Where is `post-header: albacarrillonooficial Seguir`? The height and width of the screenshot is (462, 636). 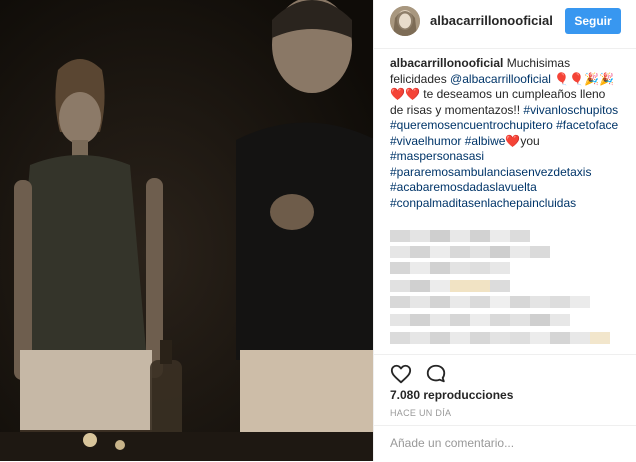 post-header: albacarrillonooficial Seguir is located at coordinates (505, 24).